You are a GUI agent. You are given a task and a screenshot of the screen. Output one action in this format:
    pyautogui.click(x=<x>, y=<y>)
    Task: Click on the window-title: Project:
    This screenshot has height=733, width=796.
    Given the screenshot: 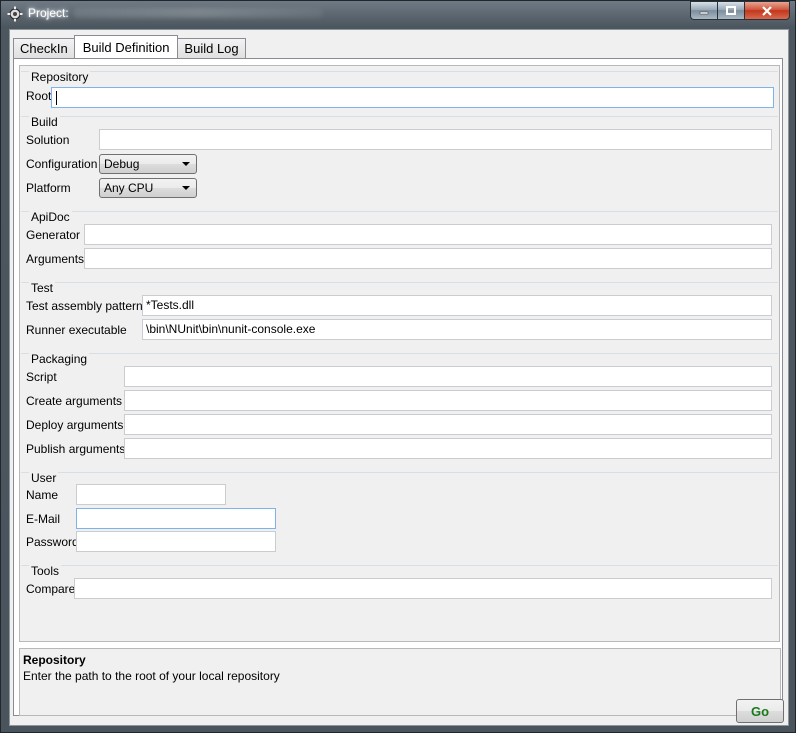 What is the action you would take?
    pyautogui.click(x=48, y=13)
    